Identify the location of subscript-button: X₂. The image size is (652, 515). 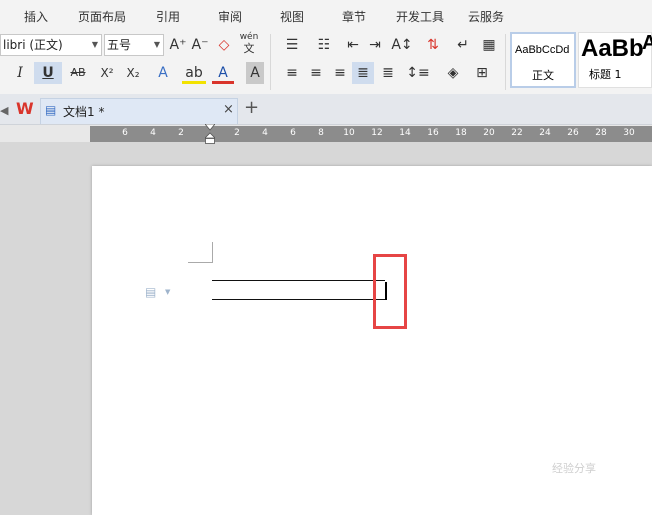
(133, 73).